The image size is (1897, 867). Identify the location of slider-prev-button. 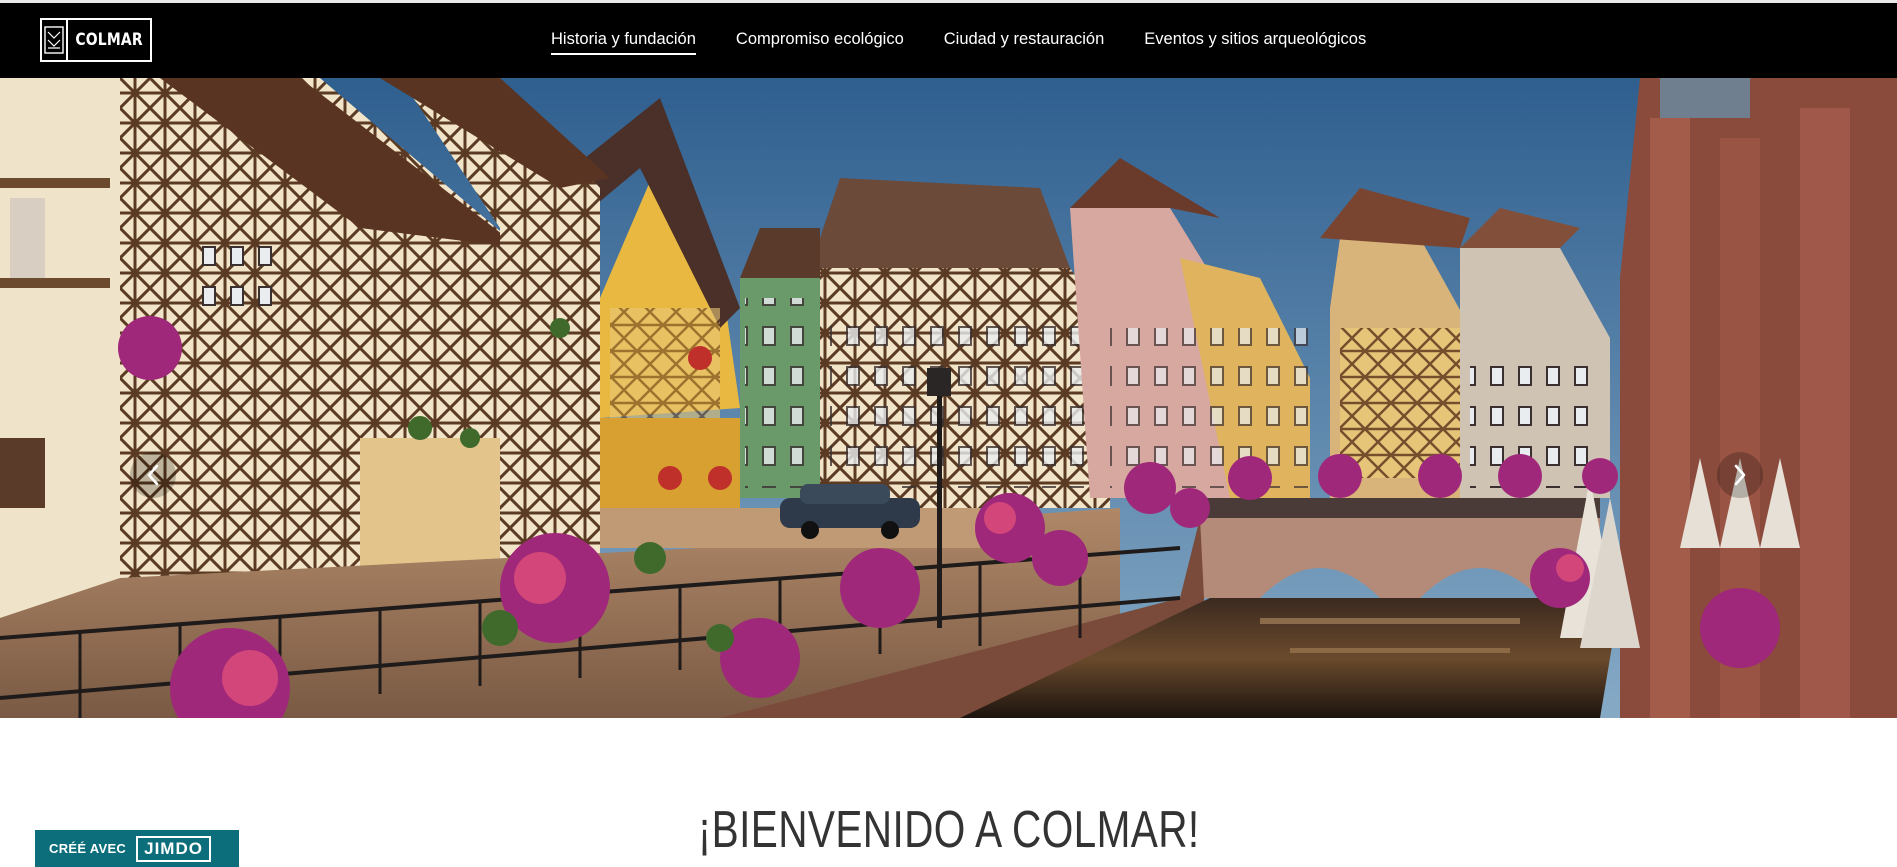
(153, 475).